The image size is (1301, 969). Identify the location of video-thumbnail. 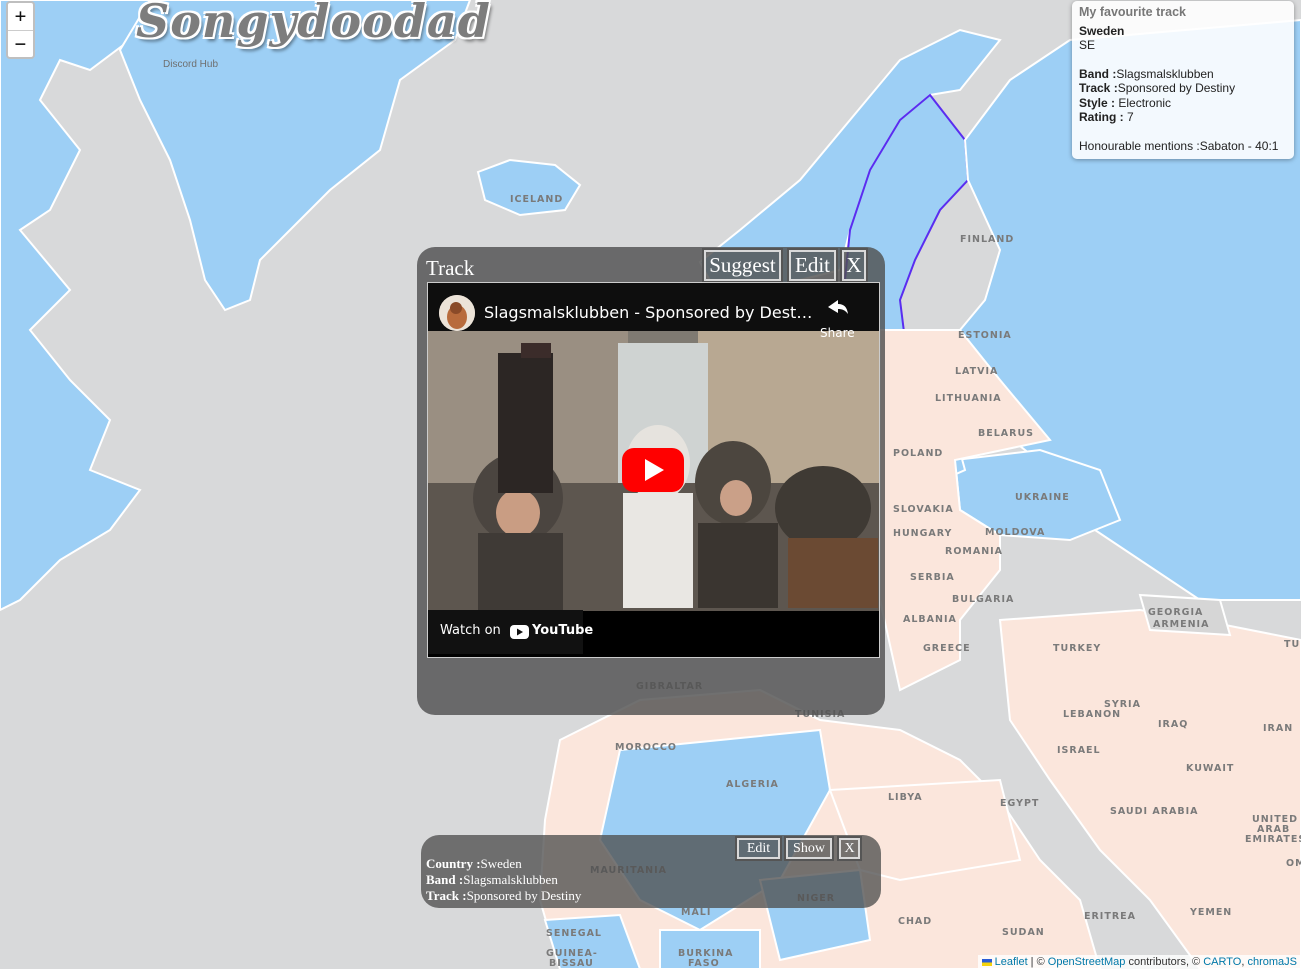
(653, 470).